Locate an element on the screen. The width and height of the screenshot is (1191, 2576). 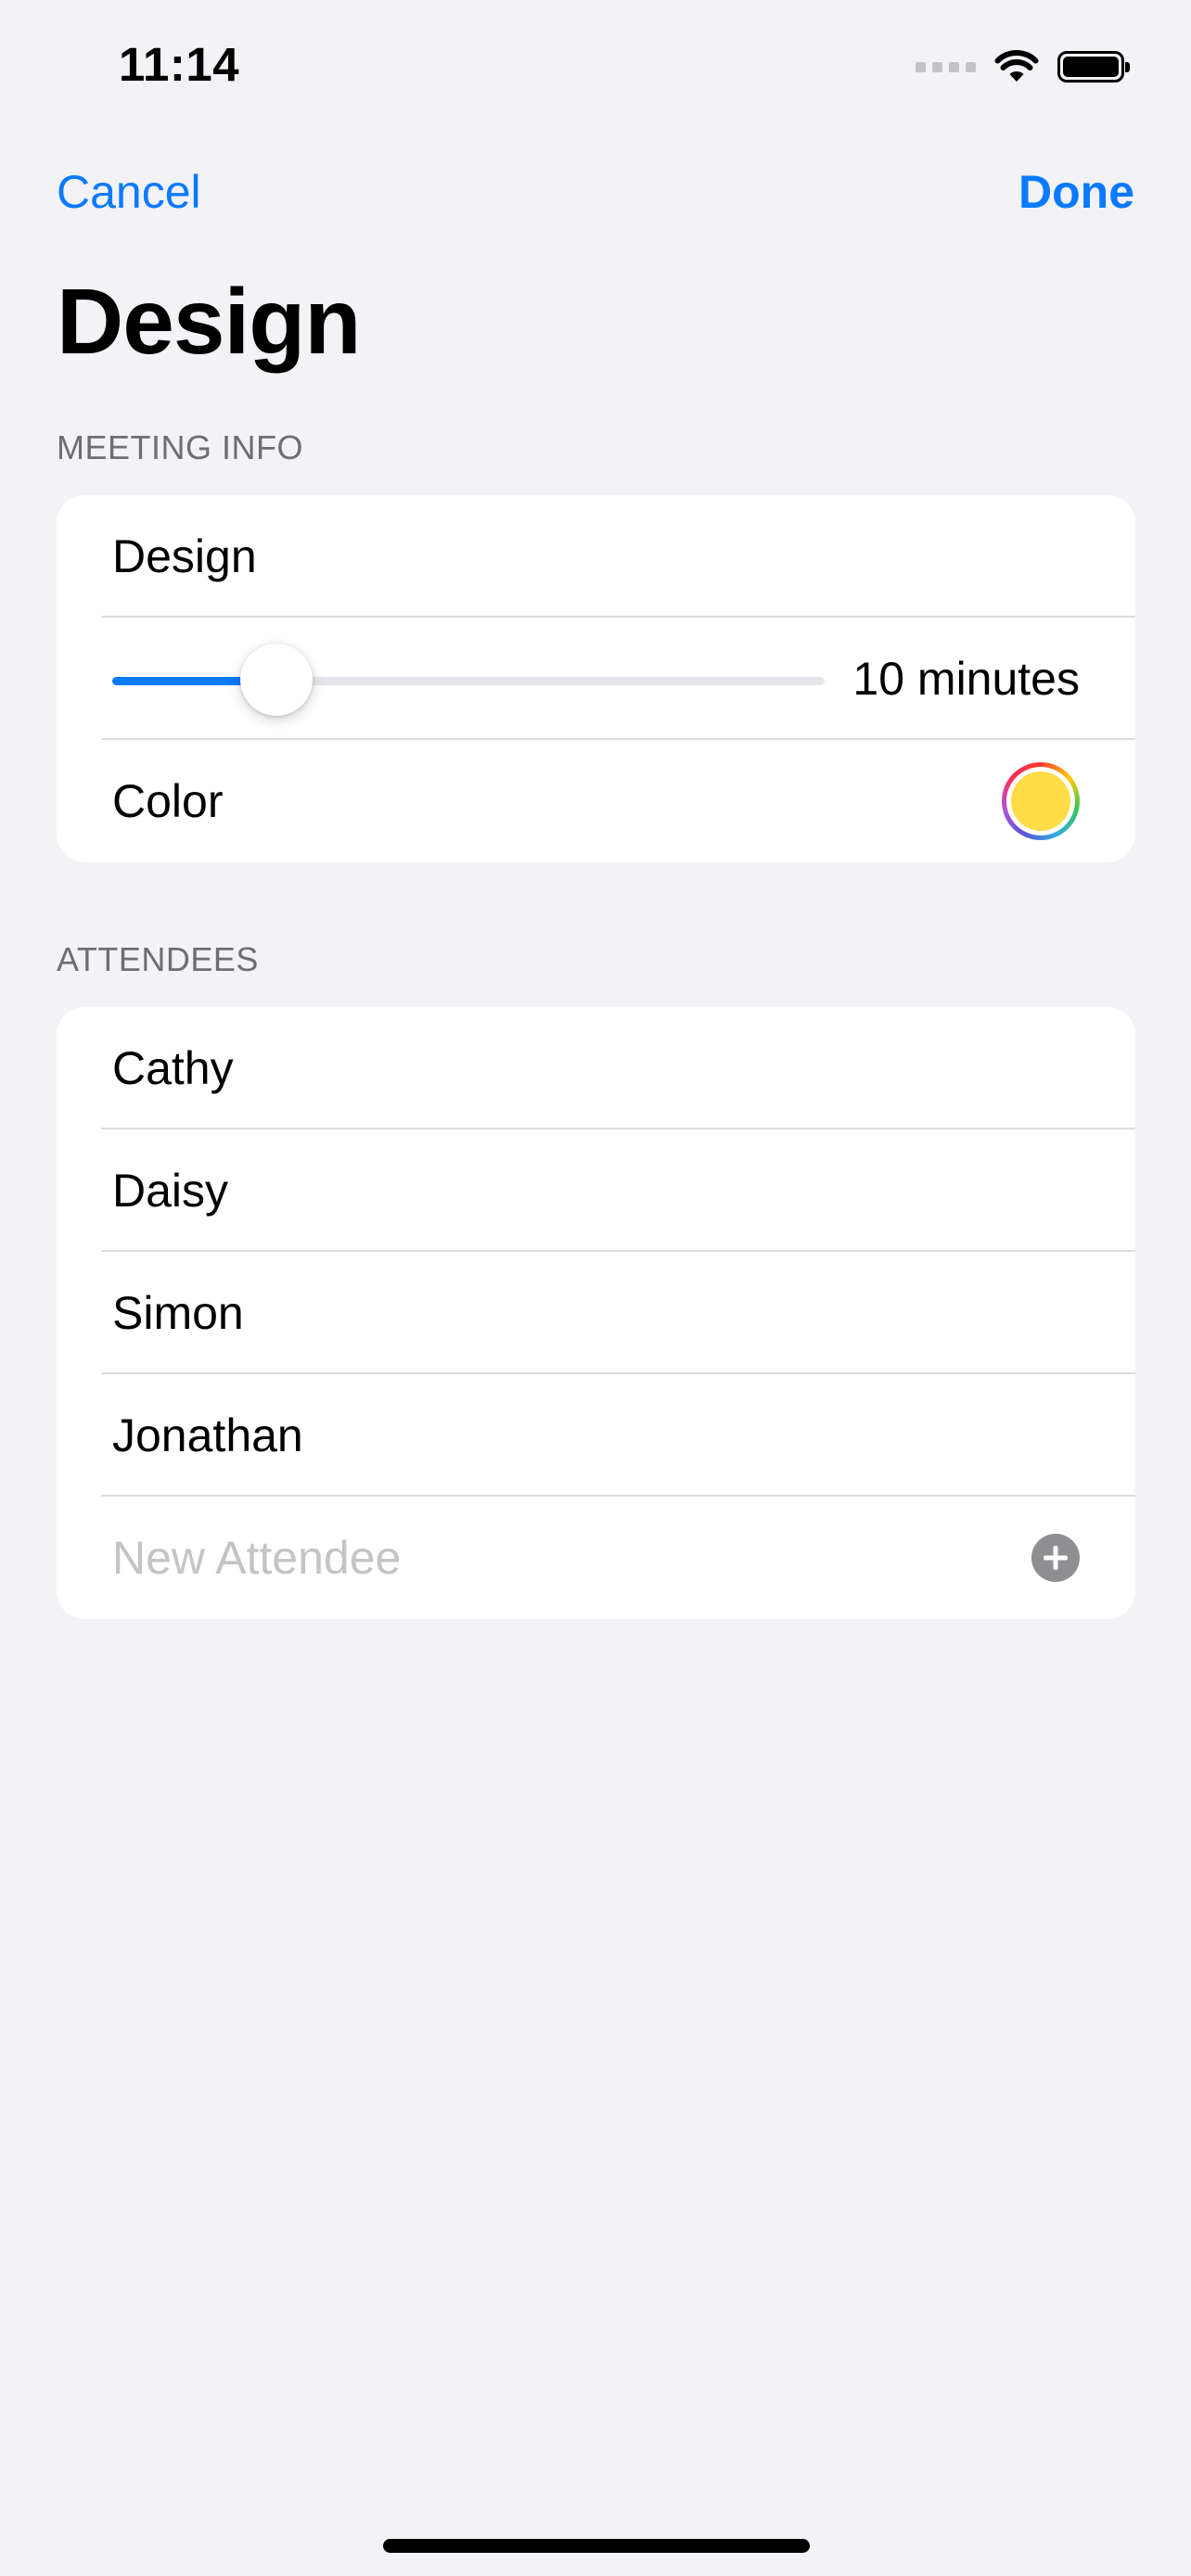
add-attendee-button is located at coordinates (1055, 1558).